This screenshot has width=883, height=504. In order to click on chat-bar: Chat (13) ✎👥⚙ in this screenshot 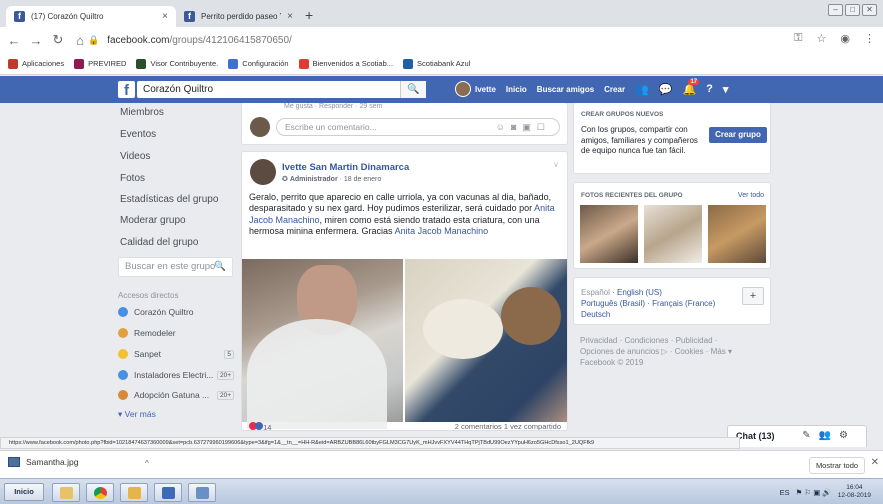, I will do `click(797, 436)`.